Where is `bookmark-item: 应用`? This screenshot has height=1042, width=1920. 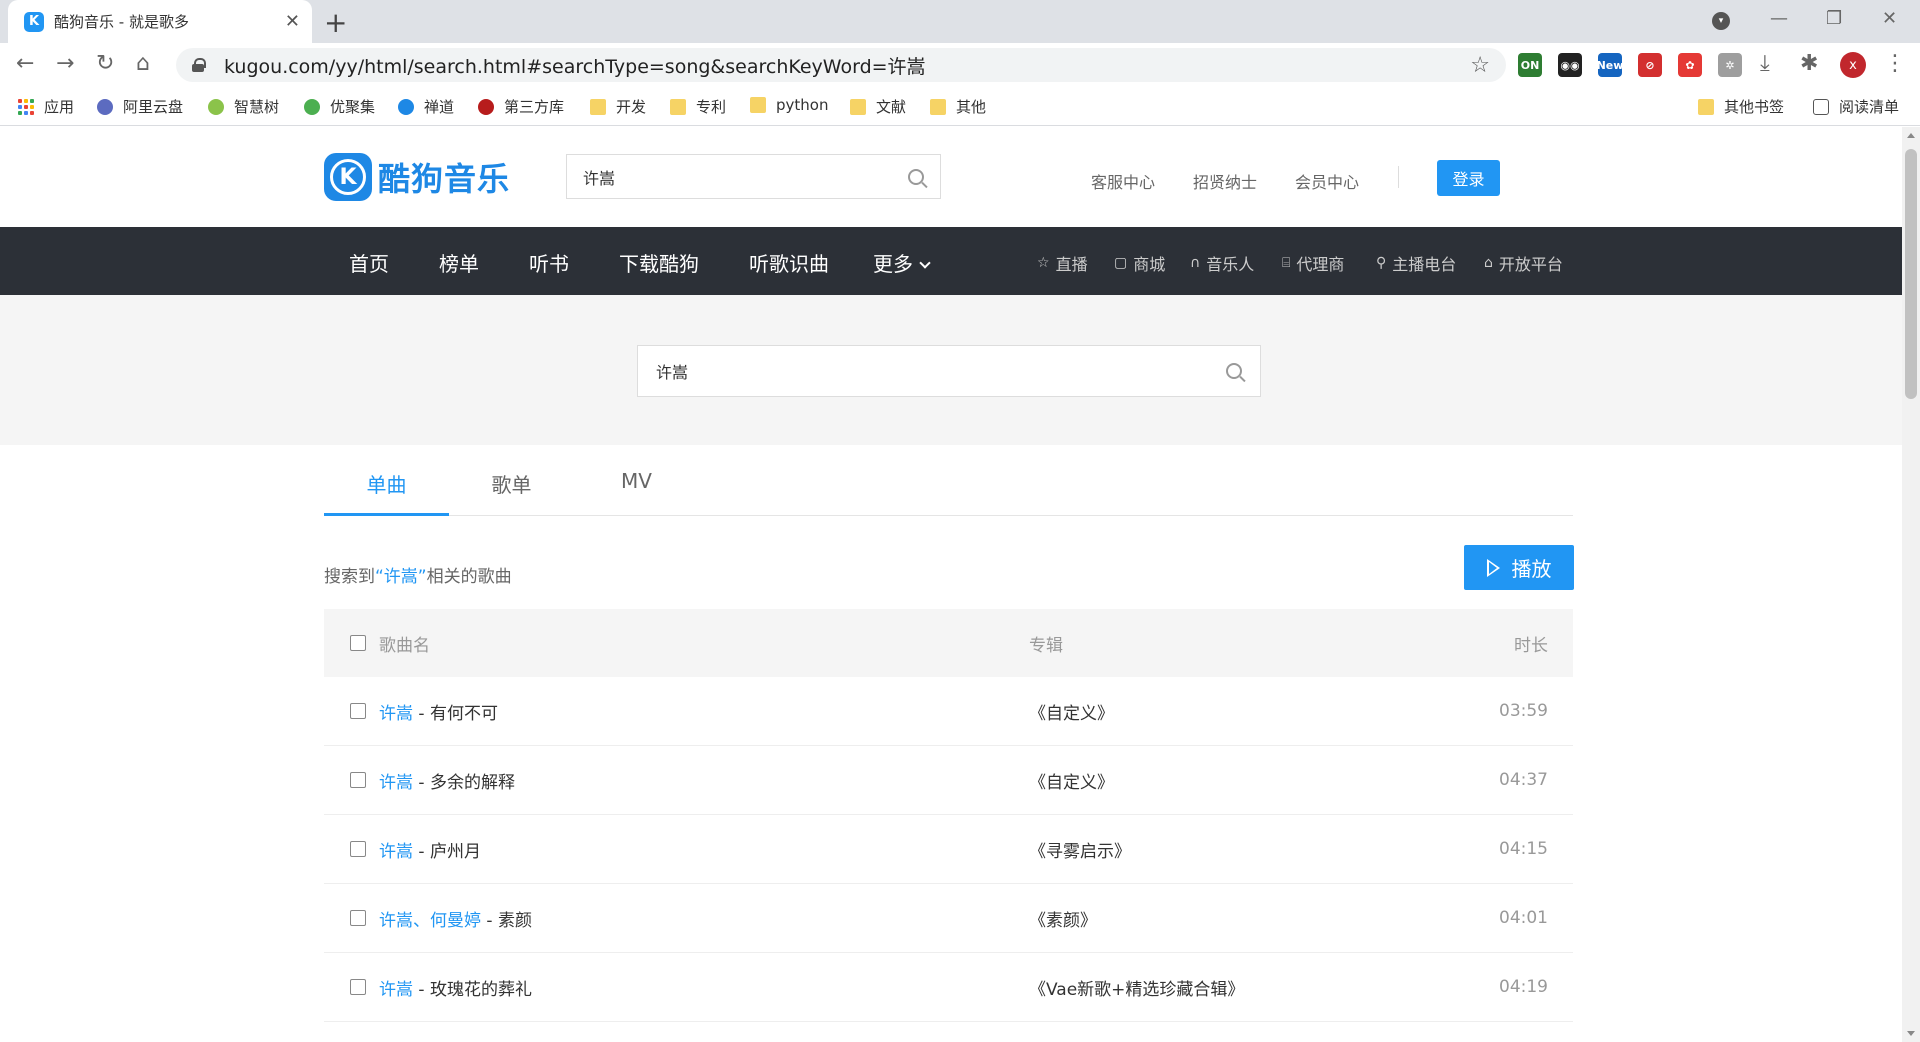 bookmark-item: 应用 is located at coordinates (46, 106).